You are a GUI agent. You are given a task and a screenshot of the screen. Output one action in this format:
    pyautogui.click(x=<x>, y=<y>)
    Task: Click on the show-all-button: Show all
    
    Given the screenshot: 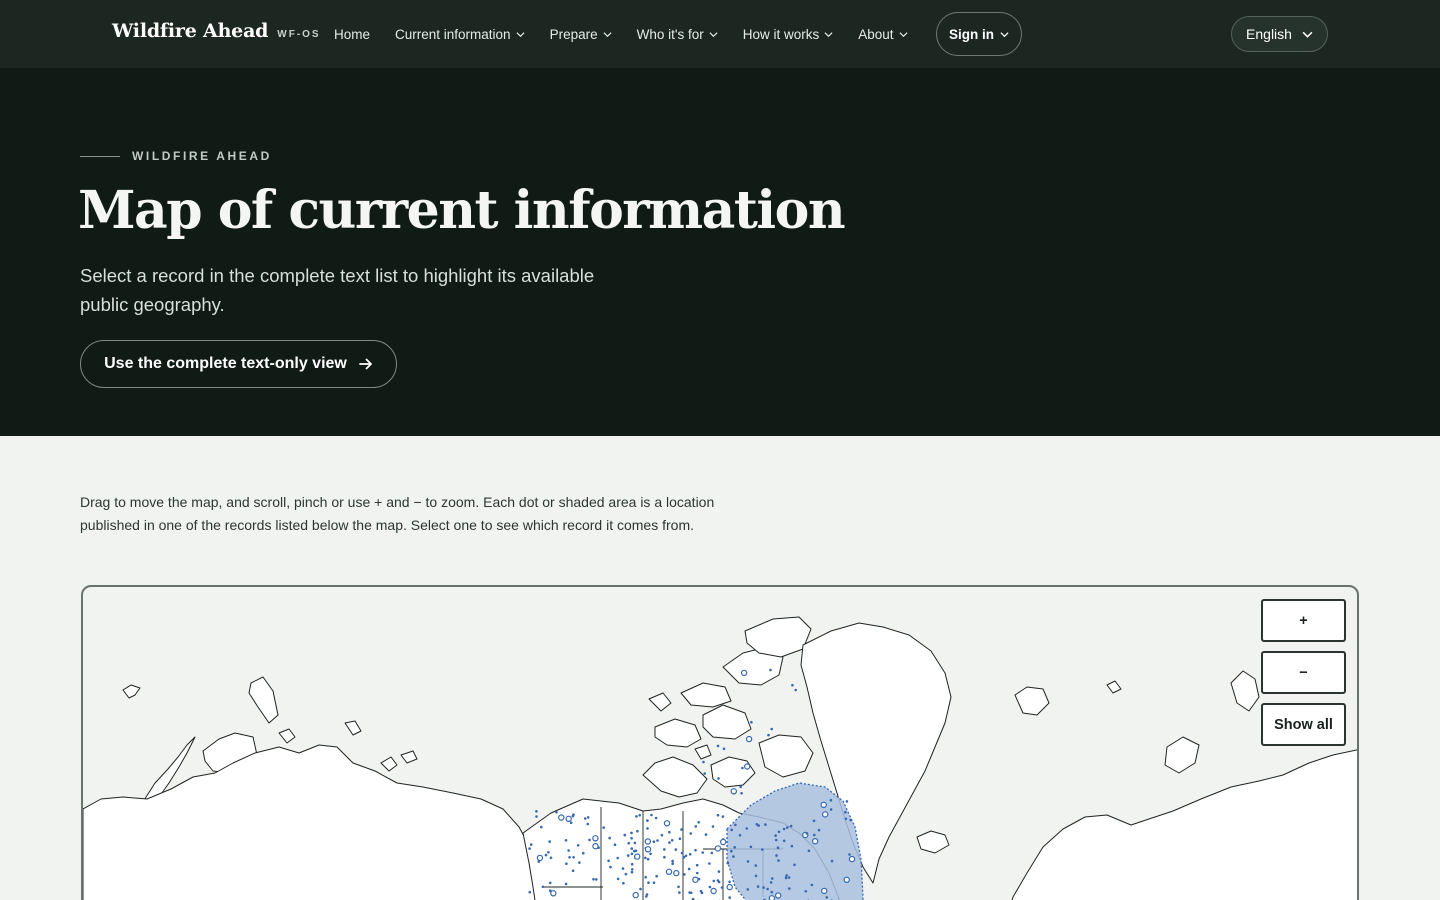 What is the action you would take?
    pyautogui.click(x=1303, y=724)
    